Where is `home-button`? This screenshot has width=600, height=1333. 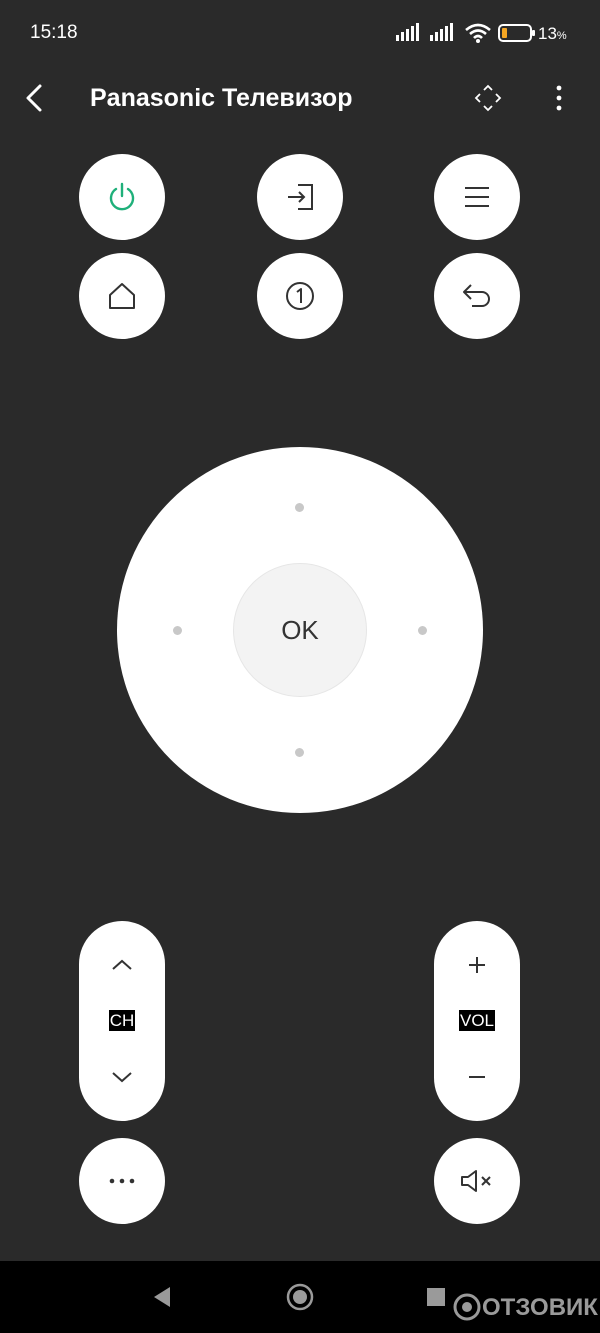
home-button is located at coordinates (122, 296).